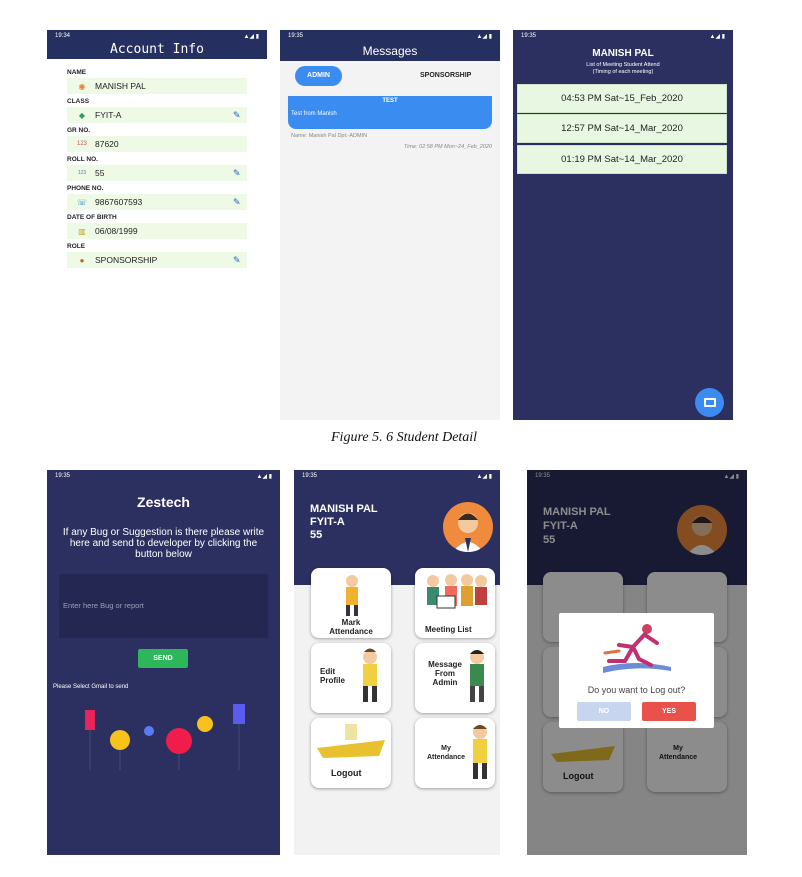 The image size is (802, 877). Describe the element at coordinates (480, 752) in the screenshot. I see `attendance-icon` at that location.